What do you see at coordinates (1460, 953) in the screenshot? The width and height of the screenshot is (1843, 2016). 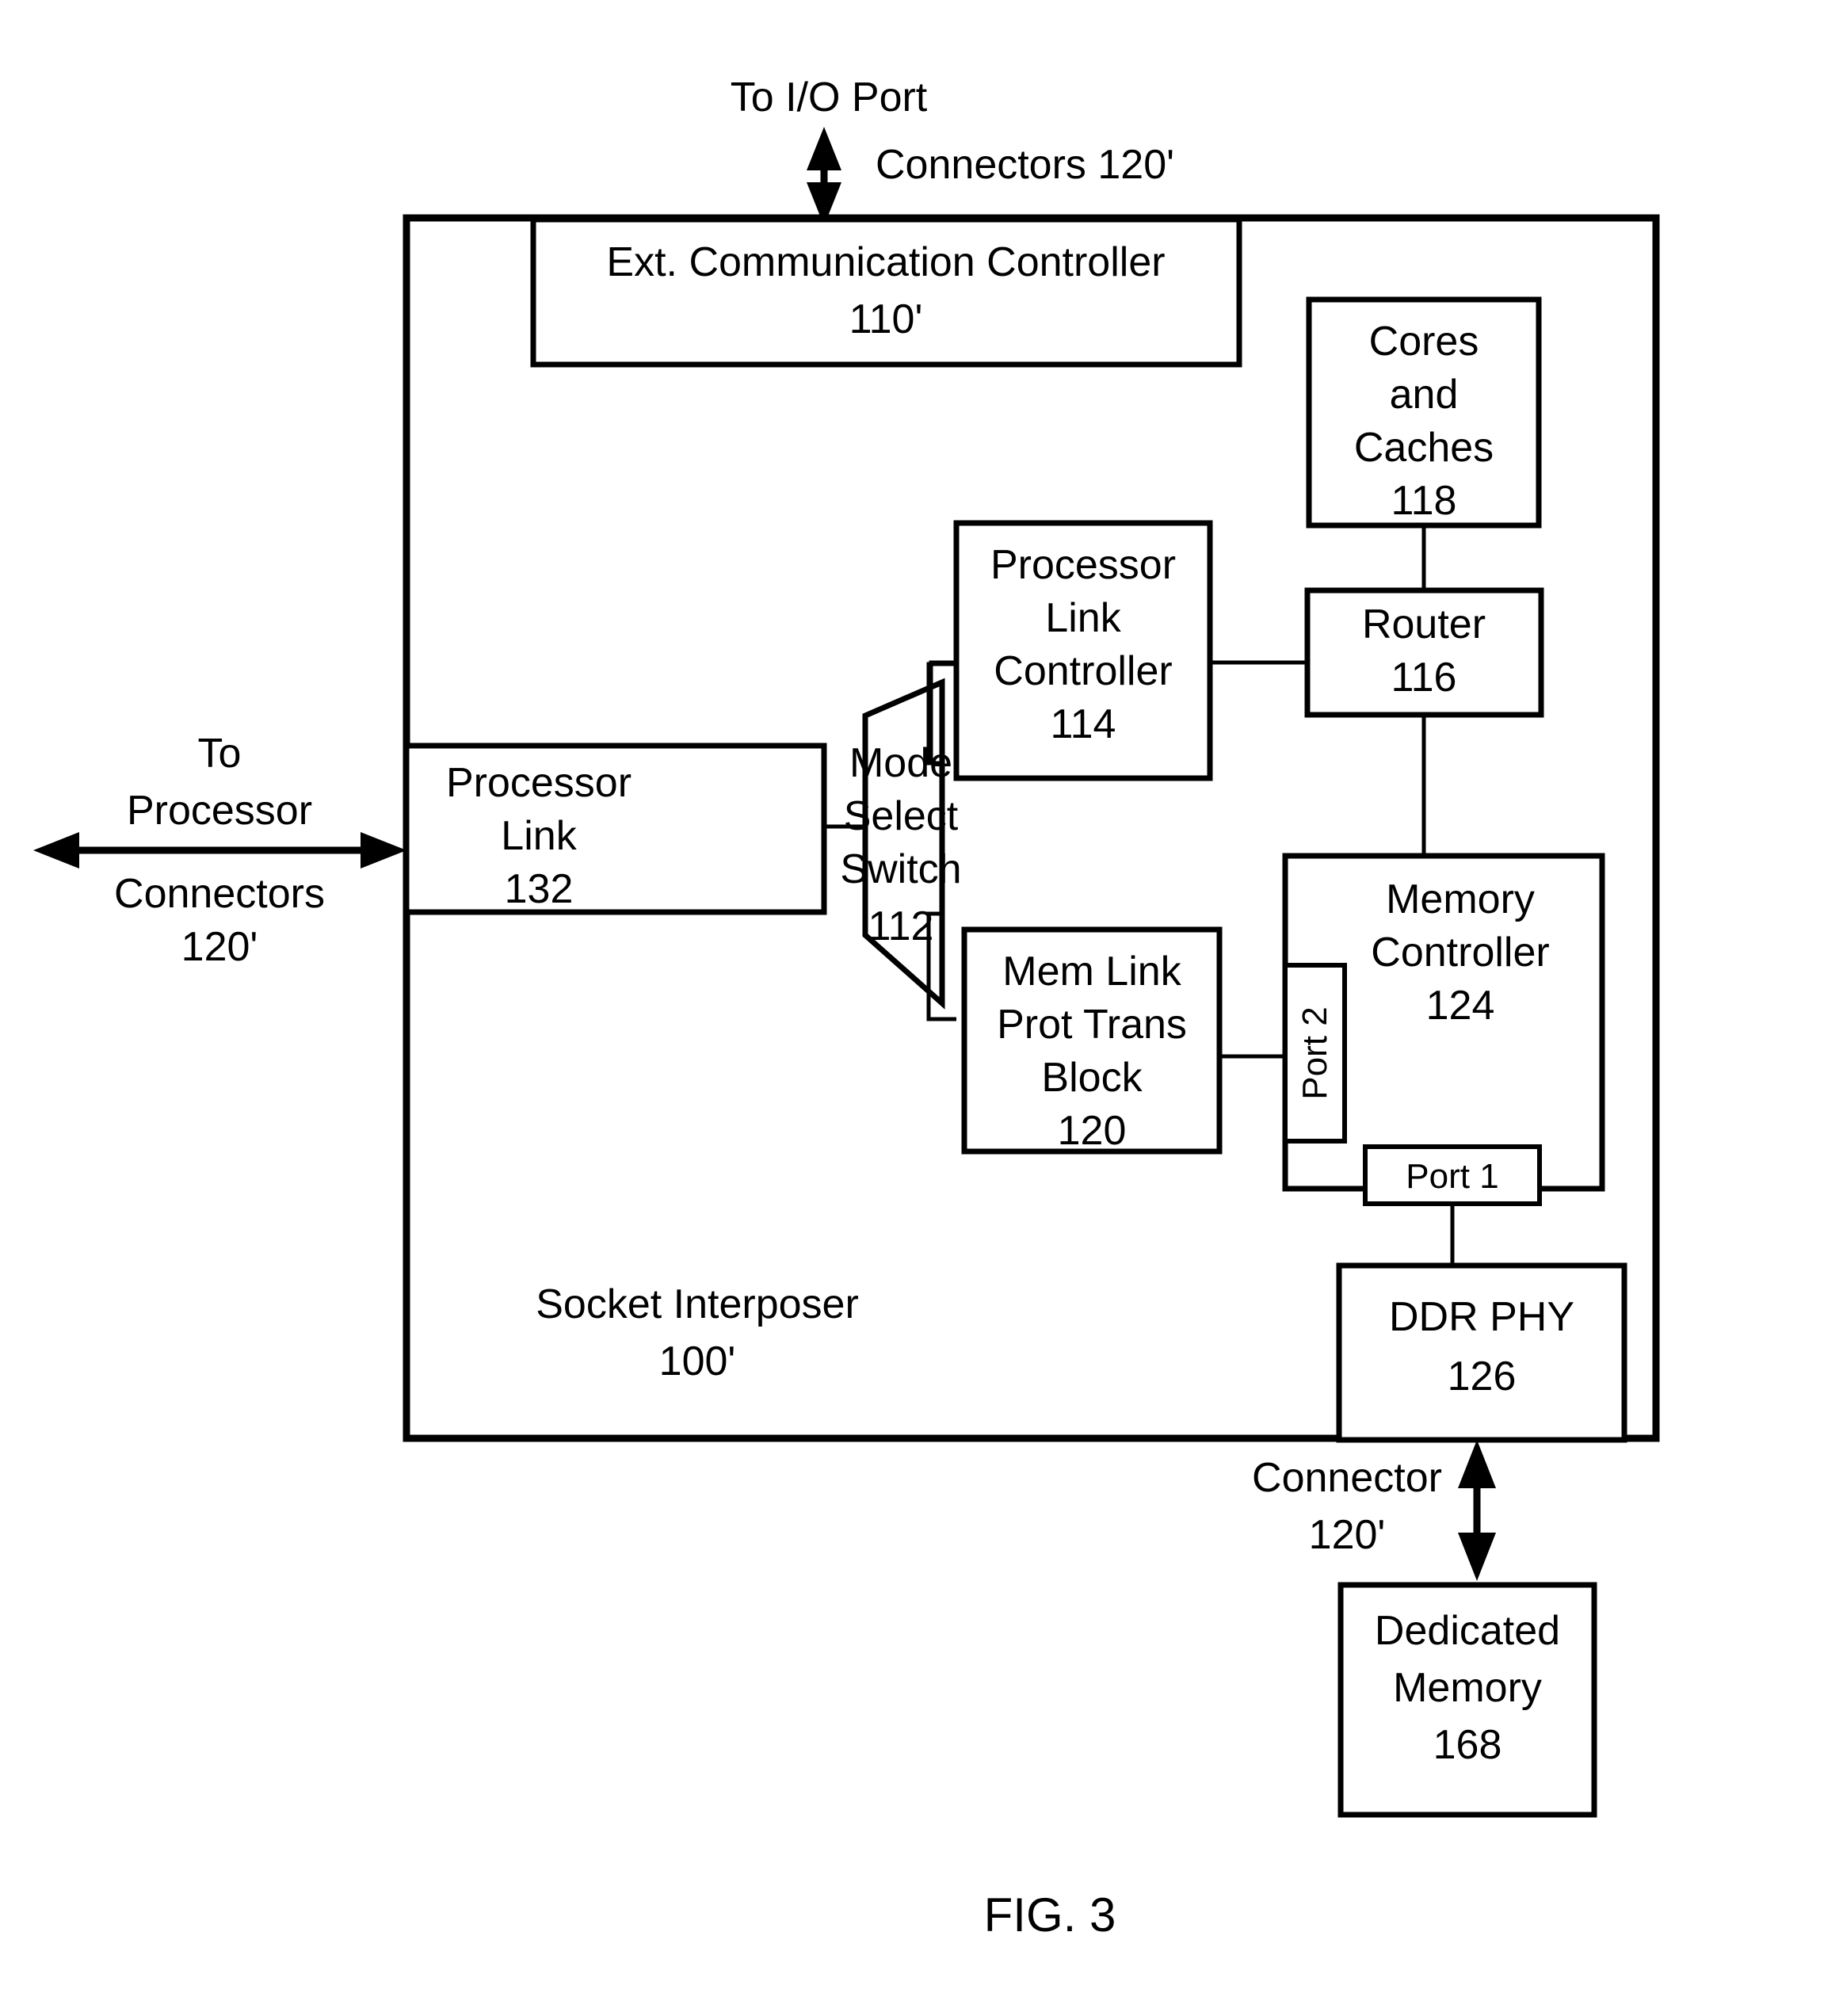 I see `memory-controller-line2: Controller` at bounding box center [1460, 953].